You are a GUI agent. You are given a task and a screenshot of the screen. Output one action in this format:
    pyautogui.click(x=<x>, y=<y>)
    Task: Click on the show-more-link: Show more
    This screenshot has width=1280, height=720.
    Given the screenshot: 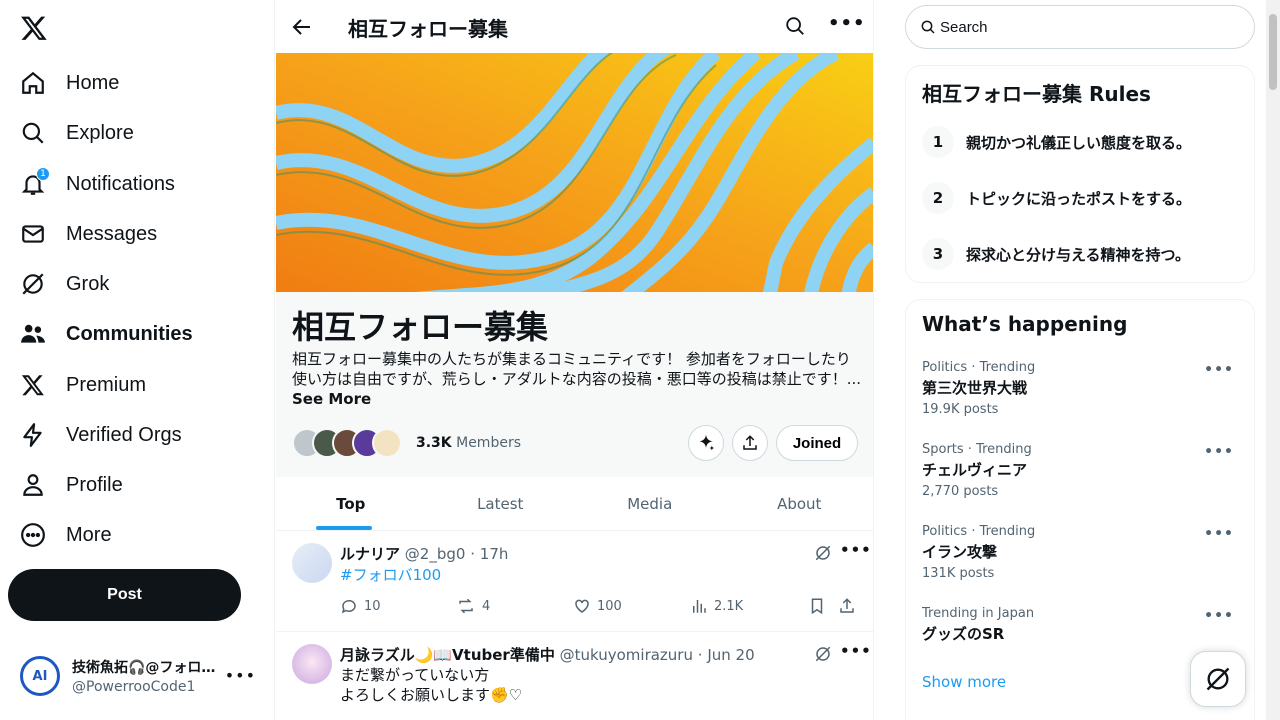 What is the action you would take?
    pyautogui.click(x=964, y=682)
    